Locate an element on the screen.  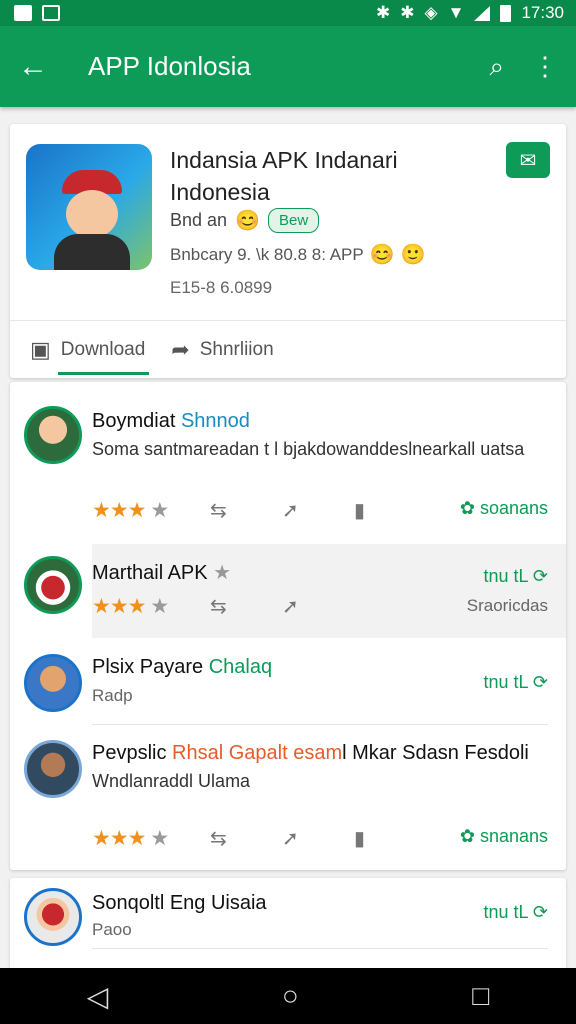
image-notification-icon is located at coordinates (51, 13).